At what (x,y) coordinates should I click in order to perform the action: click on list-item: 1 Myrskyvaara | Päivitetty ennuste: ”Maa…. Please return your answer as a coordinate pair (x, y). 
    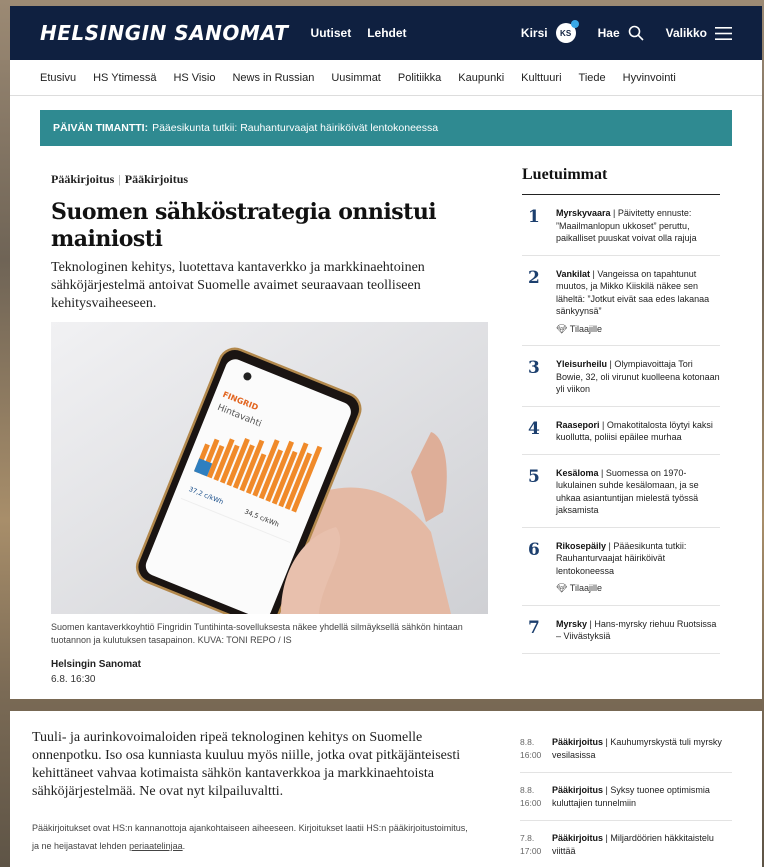
    Looking at the image, I should click on (621, 225).